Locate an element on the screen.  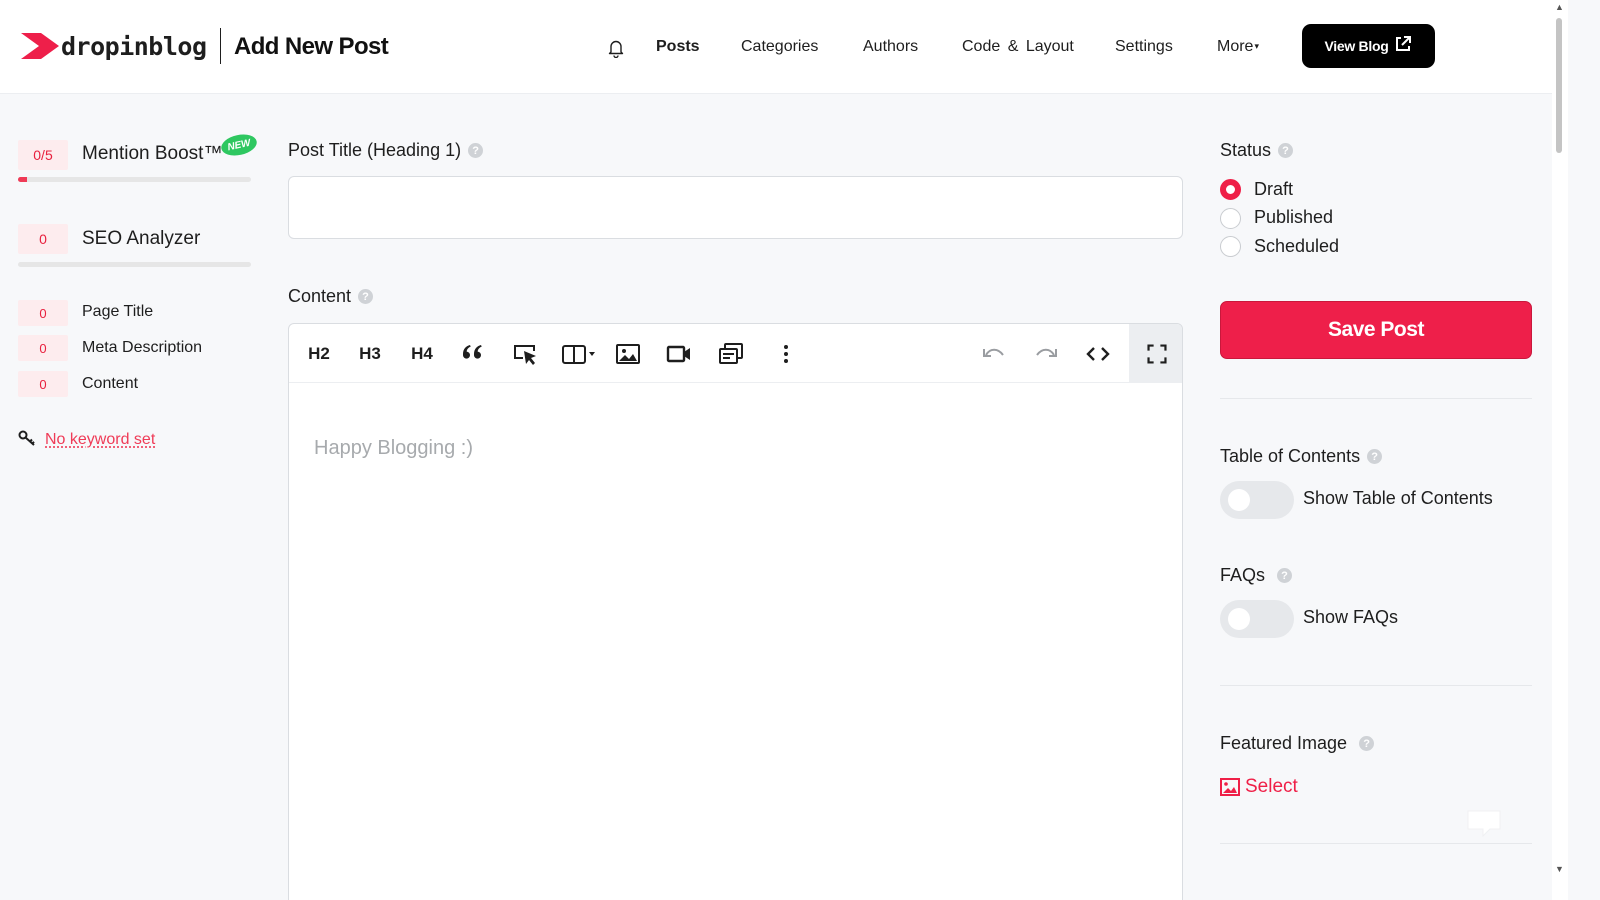
view-blog-label: View Blog is located at coordinates (1357, 46).